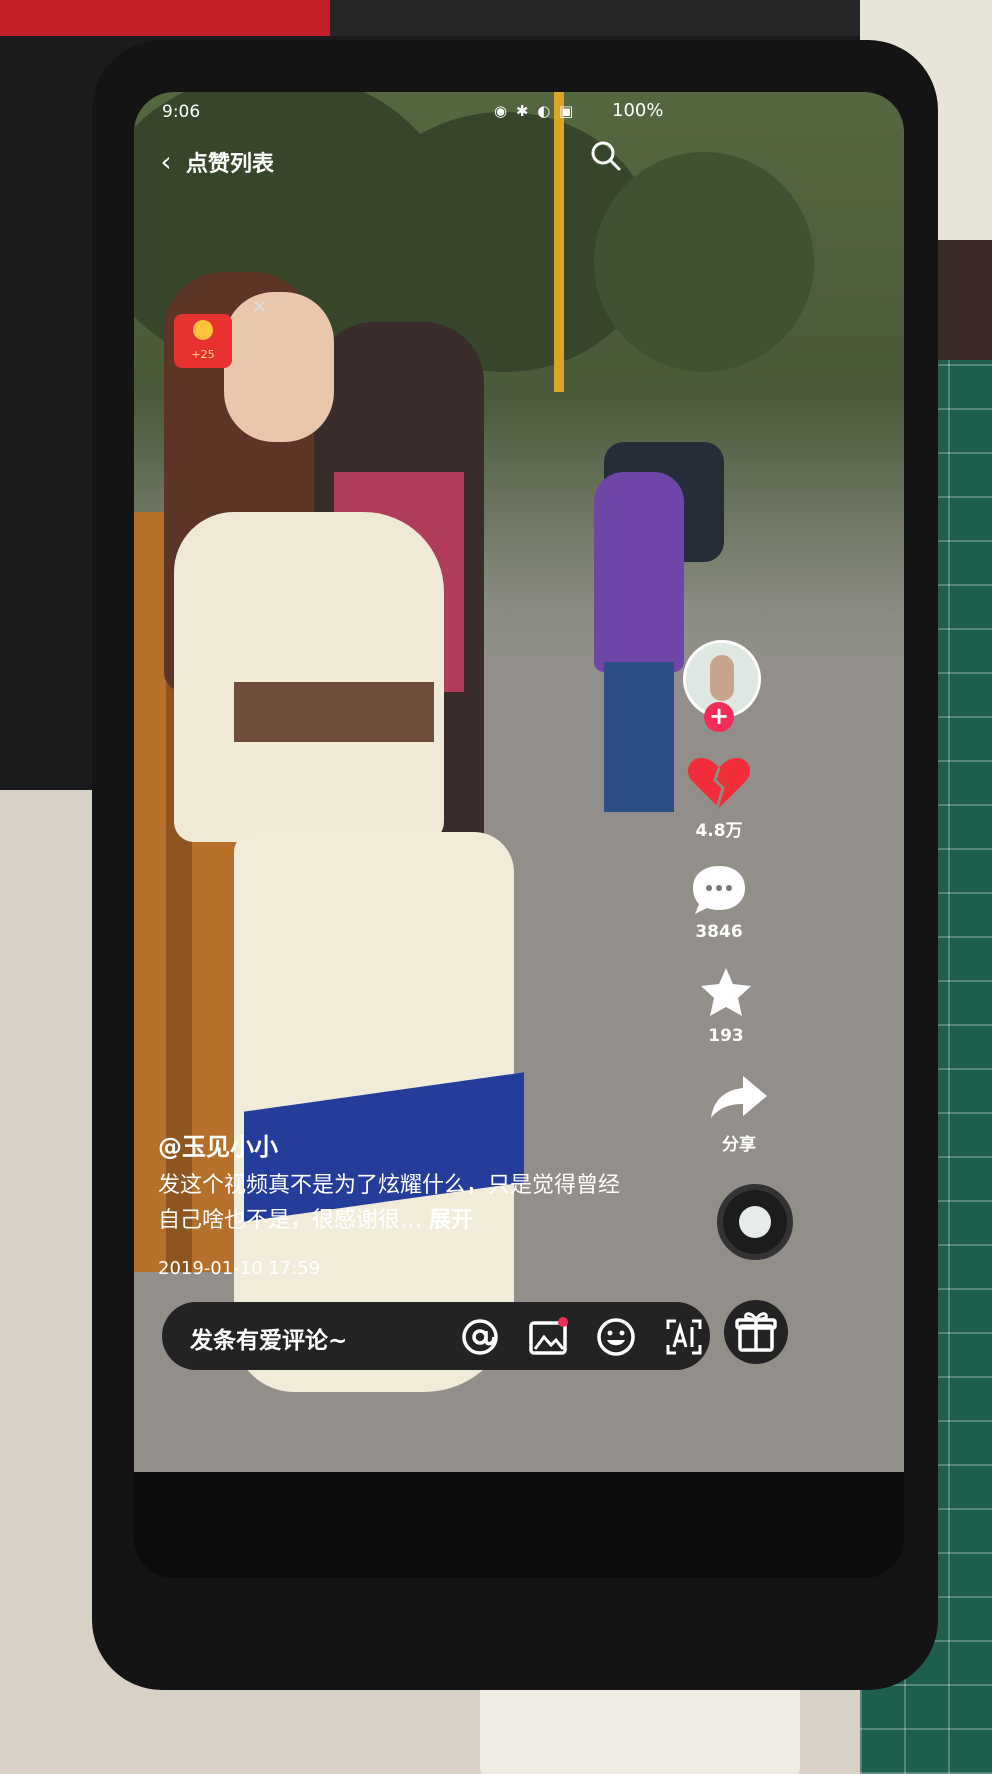 This screenshot has height=1774, width=992. I want to click on author-name: @玉见小小, so click(218, 1144).